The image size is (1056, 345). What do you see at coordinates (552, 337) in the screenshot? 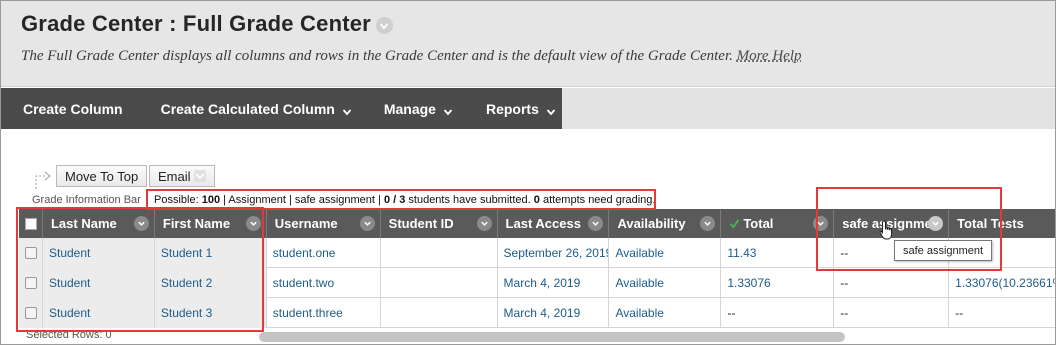
I see `horizontal-scrollbar` at bounding box center [552, 337].